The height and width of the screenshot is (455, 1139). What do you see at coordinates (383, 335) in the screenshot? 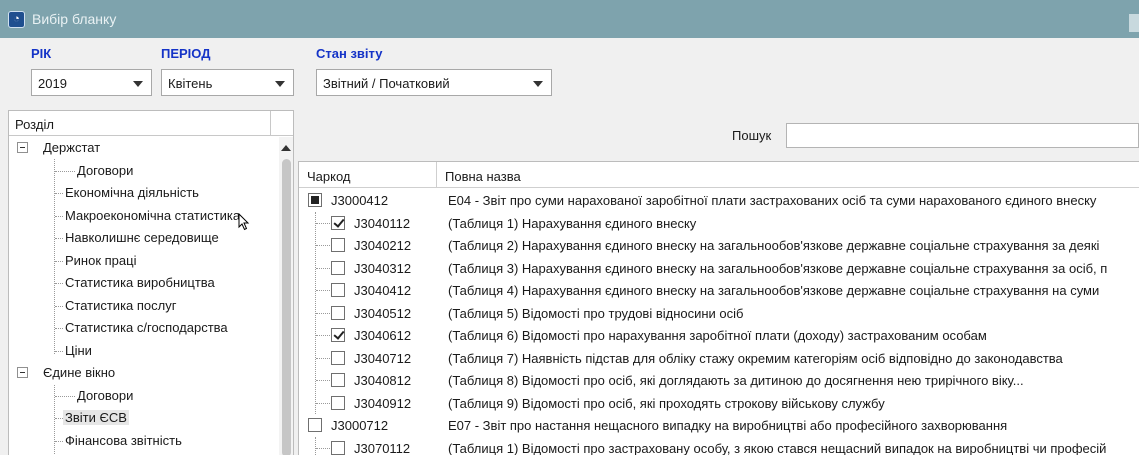
I see `row-code: J3040612` at bounding box center [383, 335].